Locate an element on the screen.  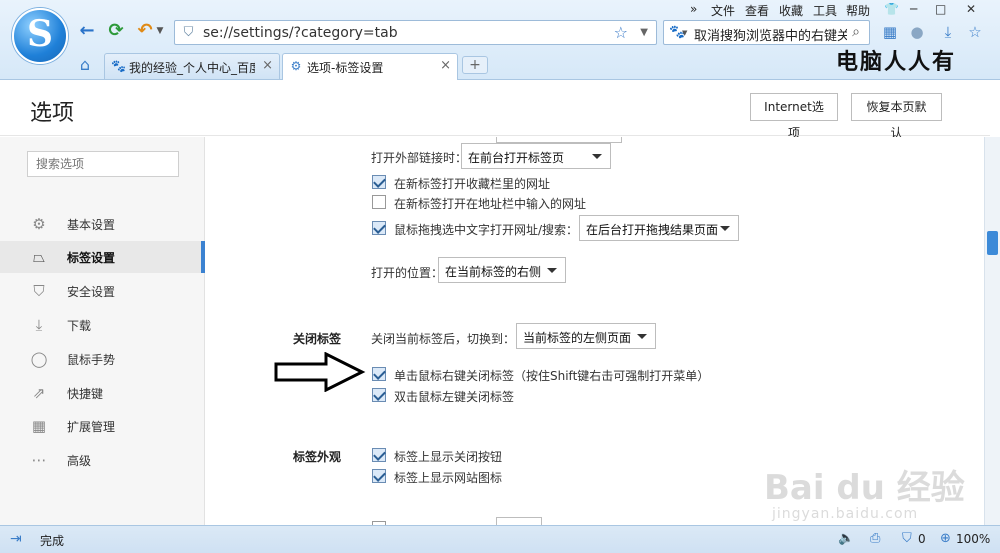
sidebar-item-advanced: ⋯ 高级 is located at coordinates (102, 460).